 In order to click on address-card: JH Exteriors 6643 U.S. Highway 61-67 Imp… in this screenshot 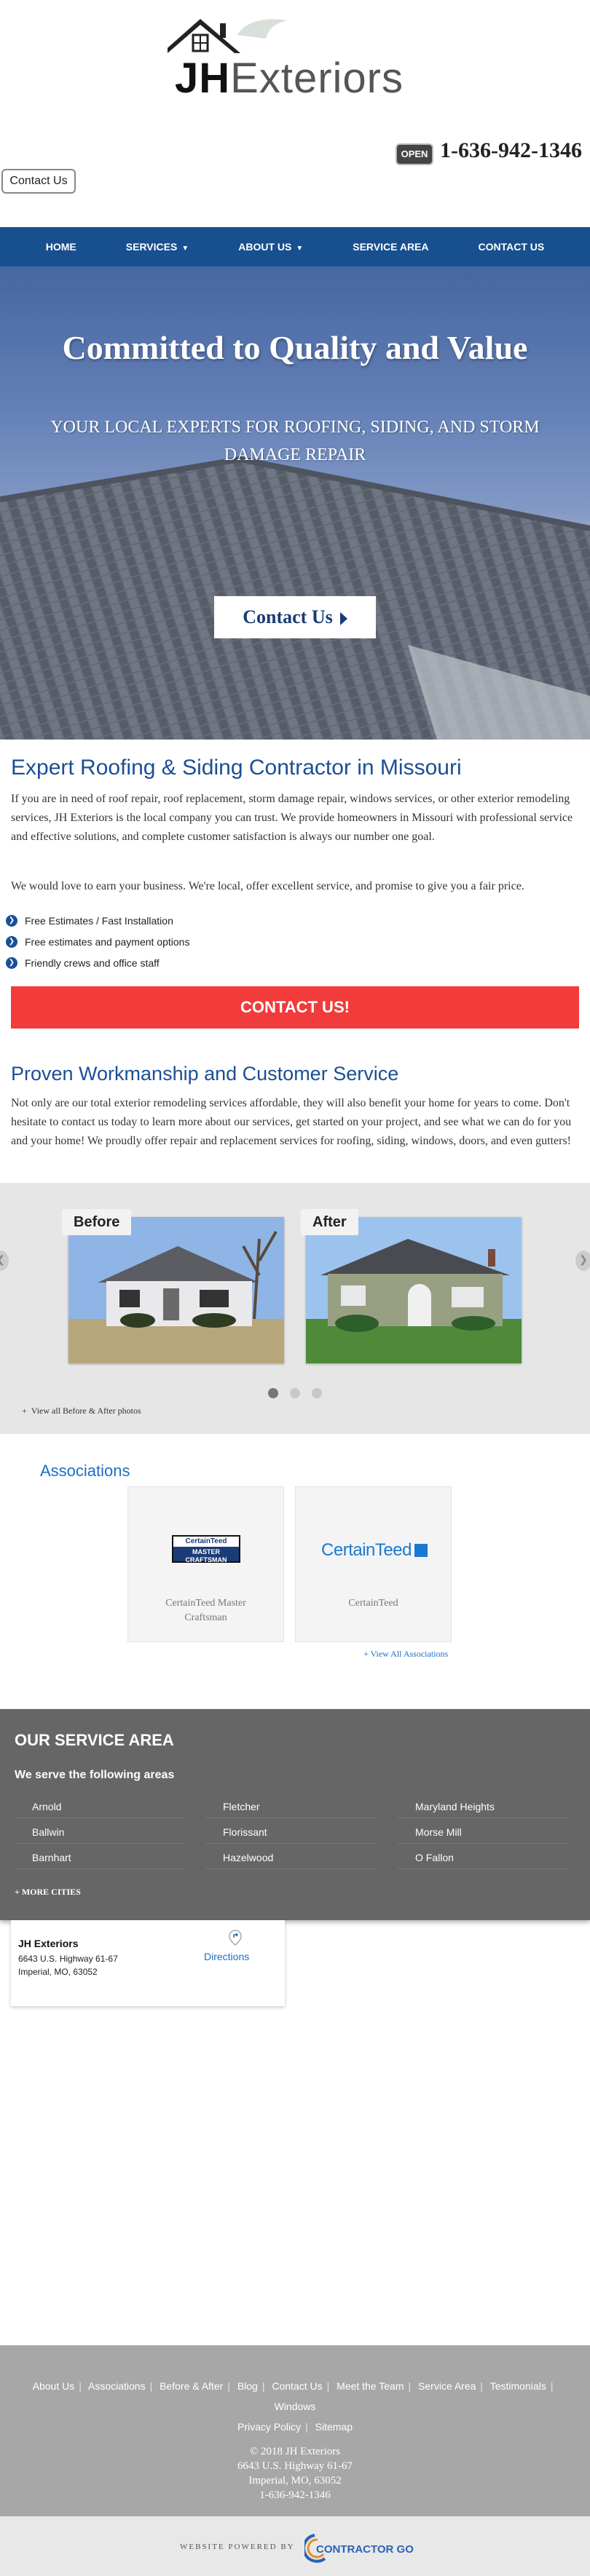, I will do `click(148, 1963)`.